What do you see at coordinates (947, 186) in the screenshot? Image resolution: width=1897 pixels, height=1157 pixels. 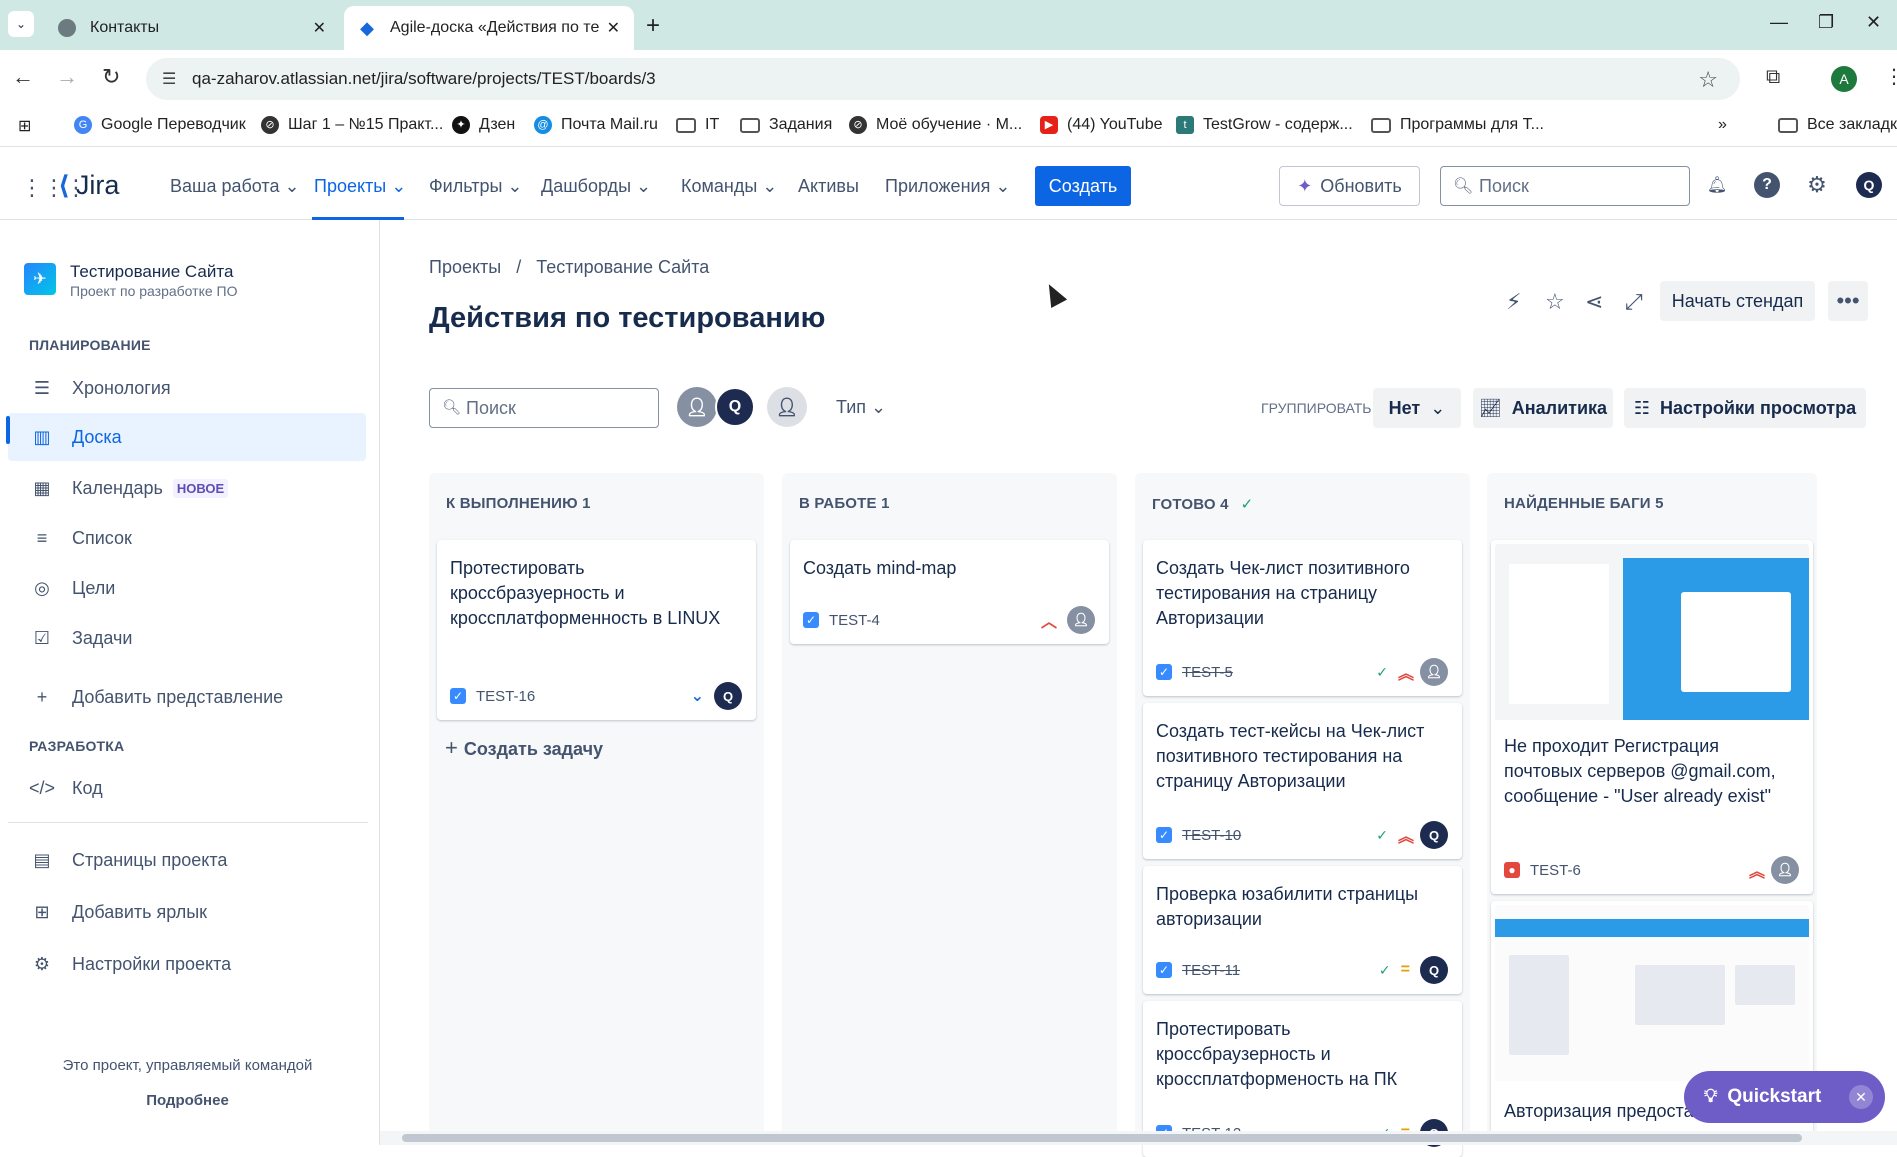 I see `nav-apps: Приложения ⌄` at bounding box center [947, 186].